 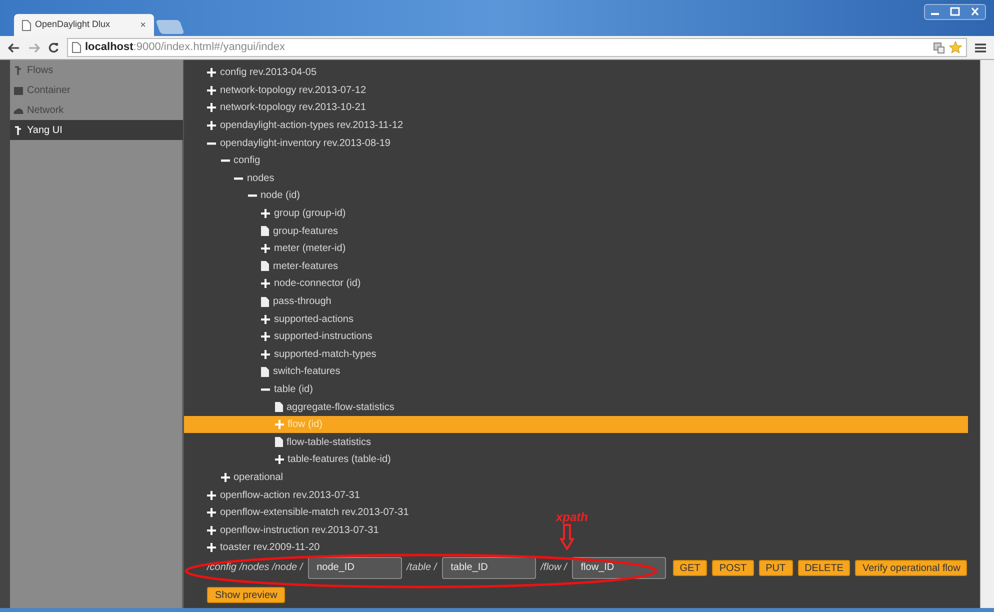 What do you see at coordinates (280, 337) in the screenshot?
I see `tree-row: supported-instructions` at bounding box center [280, 337].